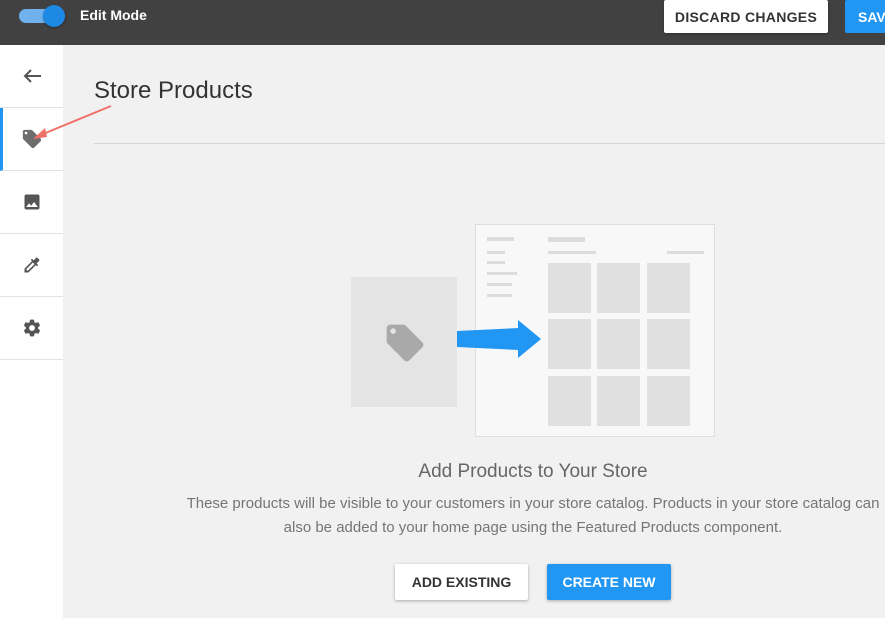 The height and width of the screenshot is (618, 885). Describe the element at coordinates (609, 582) in the screenshot. I see `create-new-button: CREATE NEW` at that location.